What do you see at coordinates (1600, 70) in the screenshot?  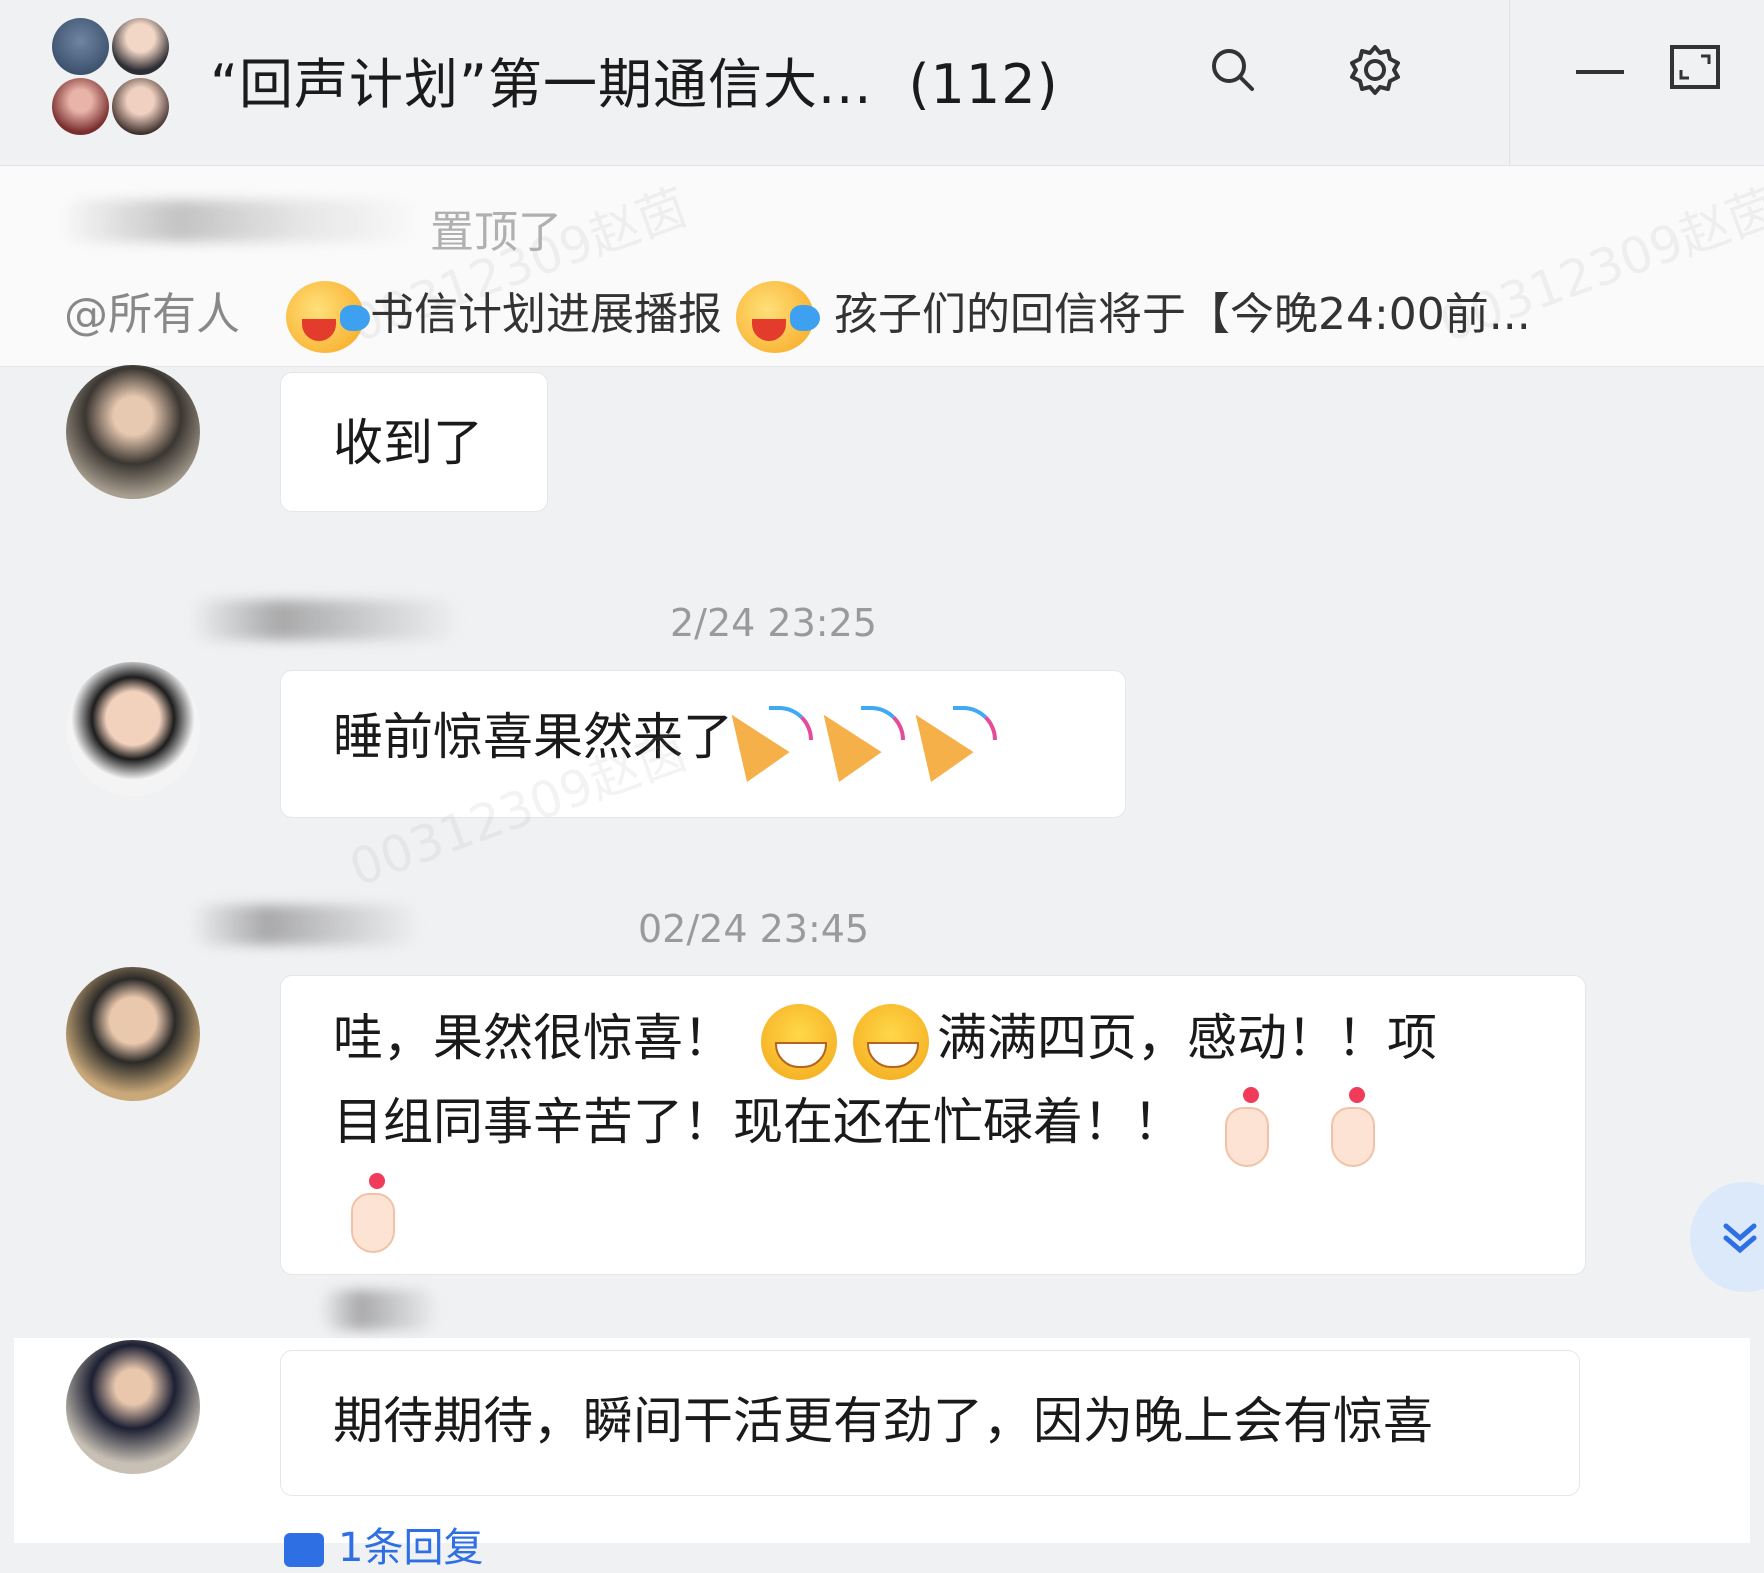 I see `minimize-icon` at bounding box center [1600, 70].